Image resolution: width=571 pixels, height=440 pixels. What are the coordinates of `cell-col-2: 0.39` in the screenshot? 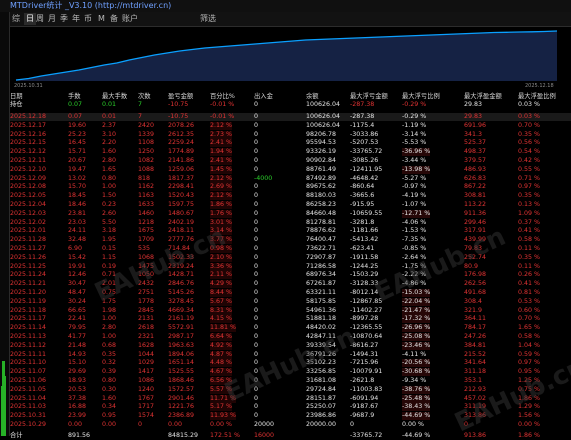 It's located at (109, 372).